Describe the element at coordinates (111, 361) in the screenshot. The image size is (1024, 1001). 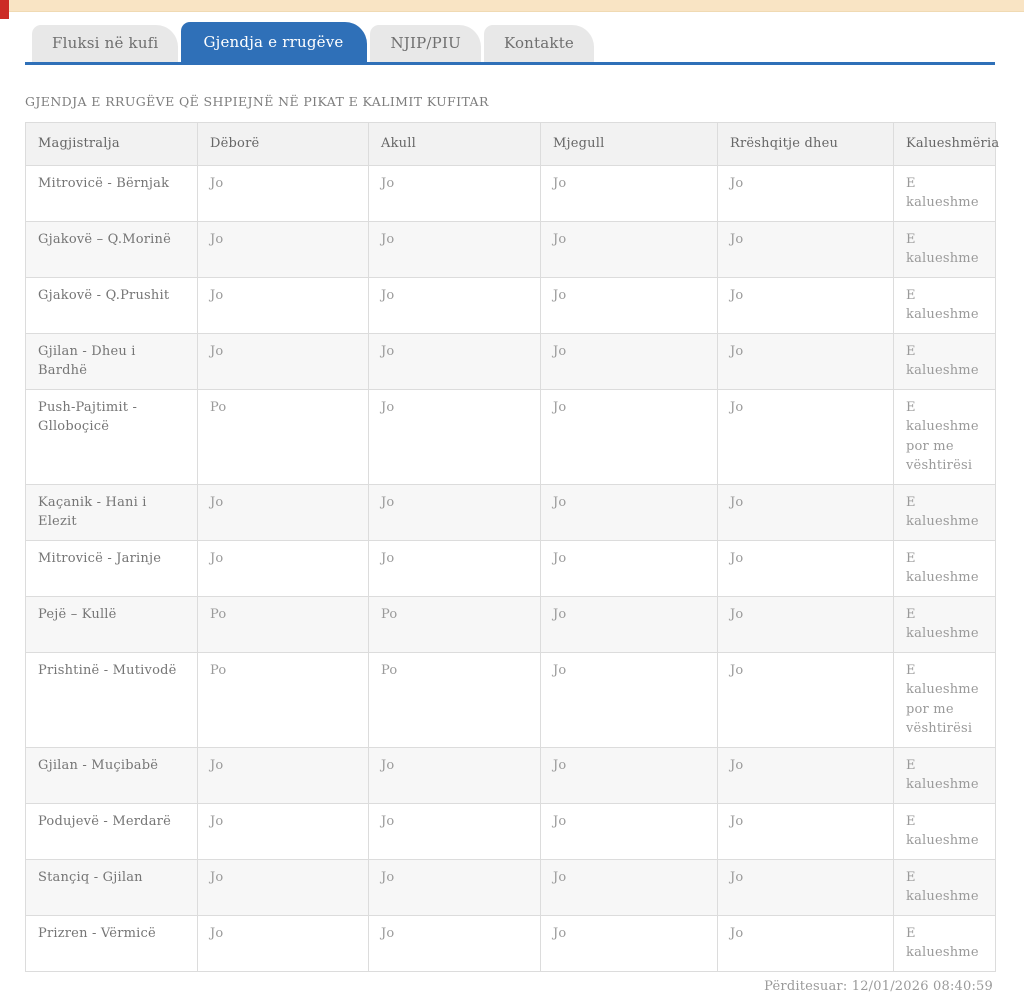
I see `road-name-cell: Gjilan - Dheu i Bardhë` at that location.